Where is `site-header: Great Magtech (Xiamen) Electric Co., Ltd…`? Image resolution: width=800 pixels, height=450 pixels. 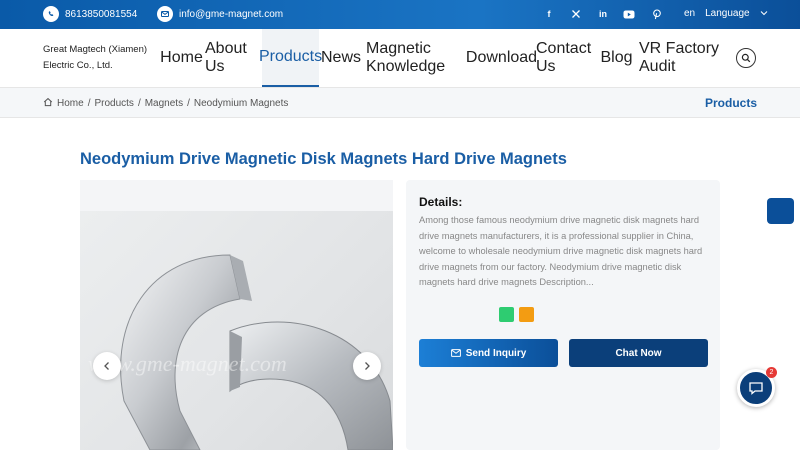 site-header: Great Magtech (Xiamen) Electric Co., Ltd… is located at coordinates (400, 58).